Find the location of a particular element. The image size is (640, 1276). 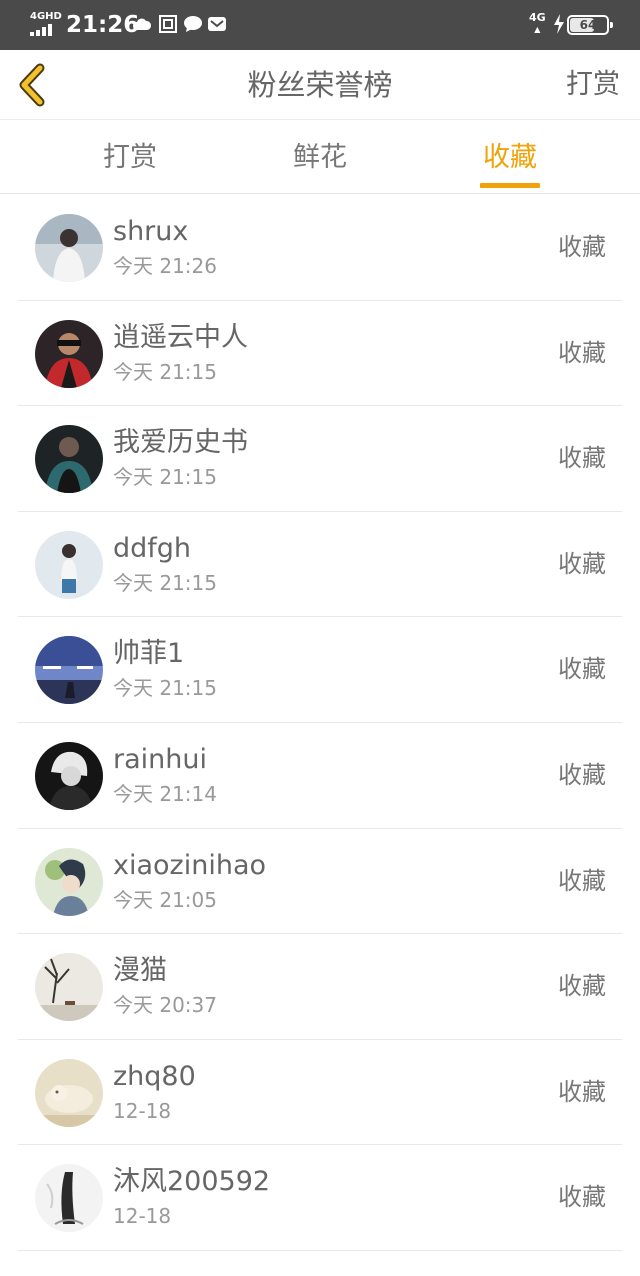

user-name: 帅菲1 is located at coordinates (149, 654).